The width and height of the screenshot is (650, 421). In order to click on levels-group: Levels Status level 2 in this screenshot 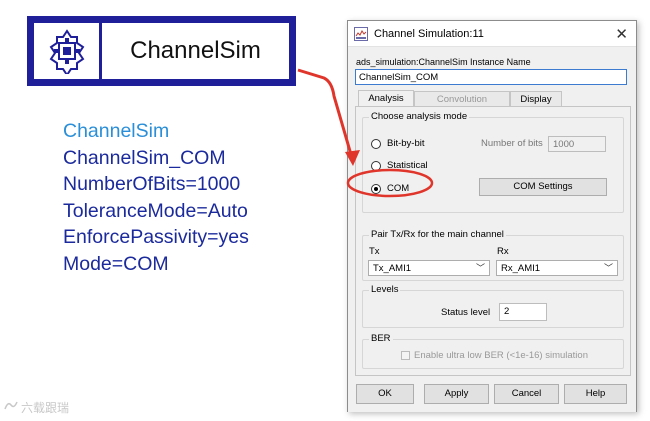, I will do `click(493, 306)`.